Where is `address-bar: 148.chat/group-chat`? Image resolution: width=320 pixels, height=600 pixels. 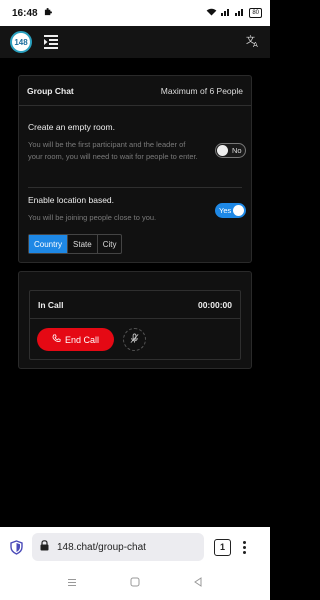
address-bar: 148.chat/group-chat is located at coordinates (118, 547).